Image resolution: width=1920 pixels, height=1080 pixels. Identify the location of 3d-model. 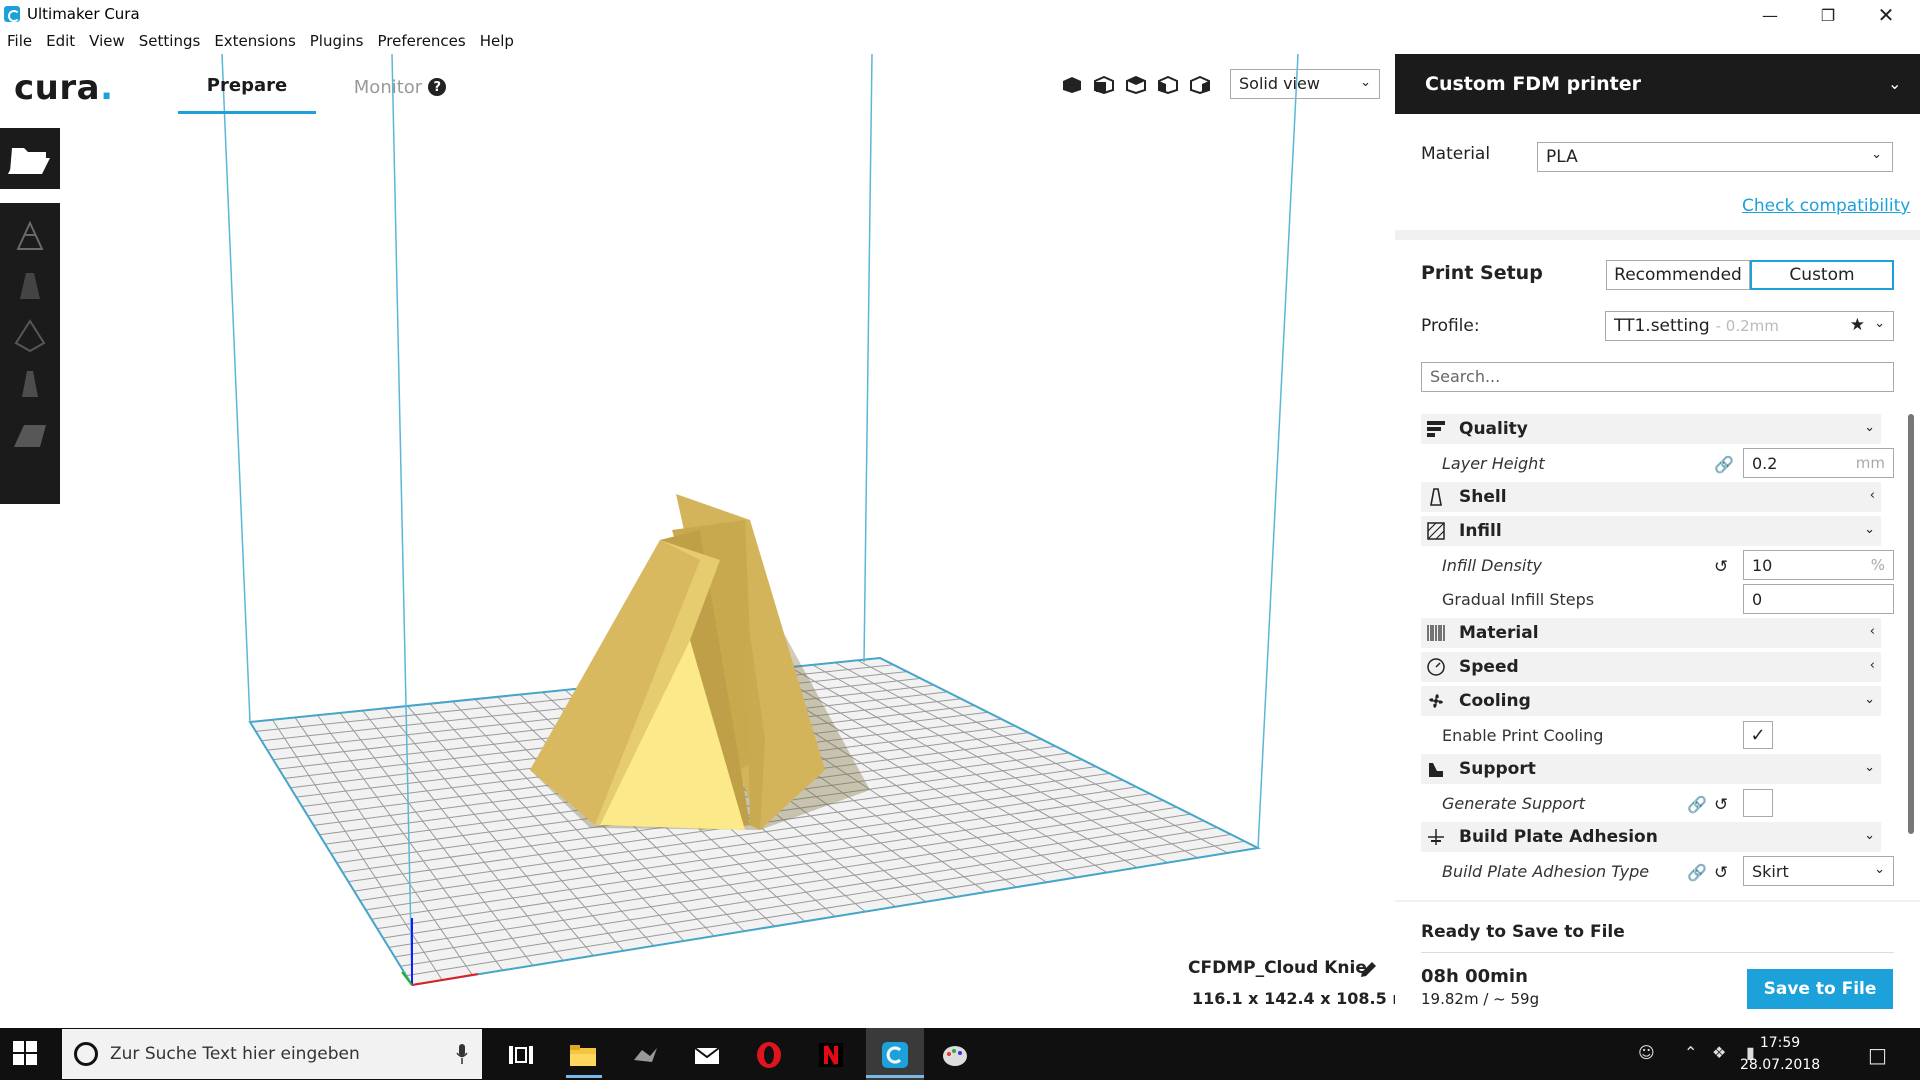
(700, 662).